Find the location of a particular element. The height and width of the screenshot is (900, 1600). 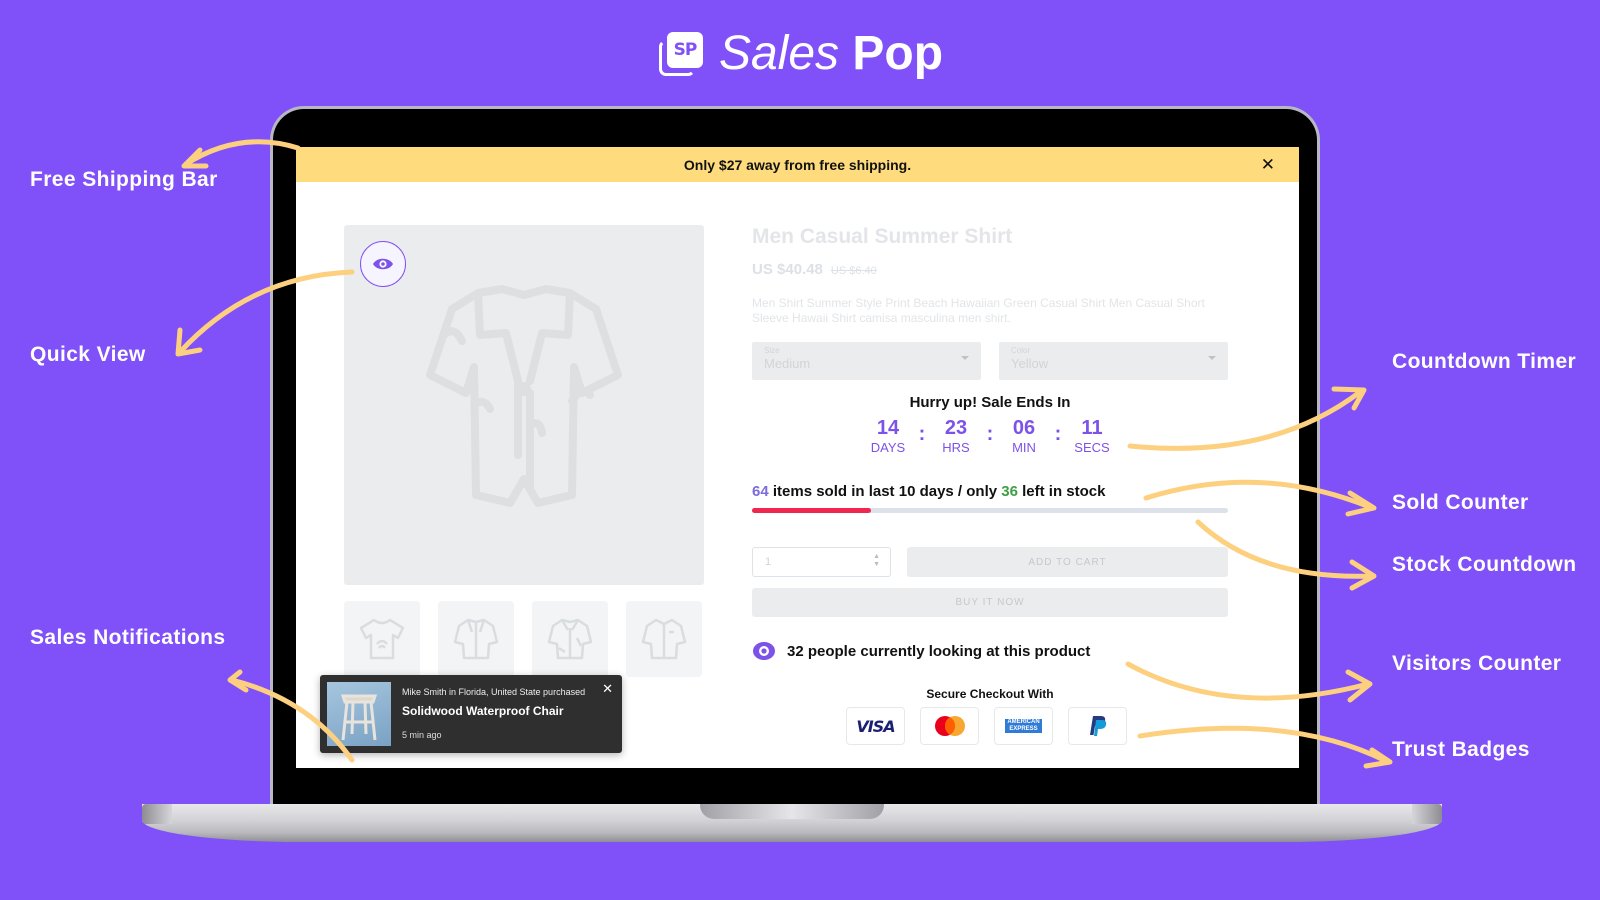

logo-mark-icon: SP is located at coordinates (681, 54).